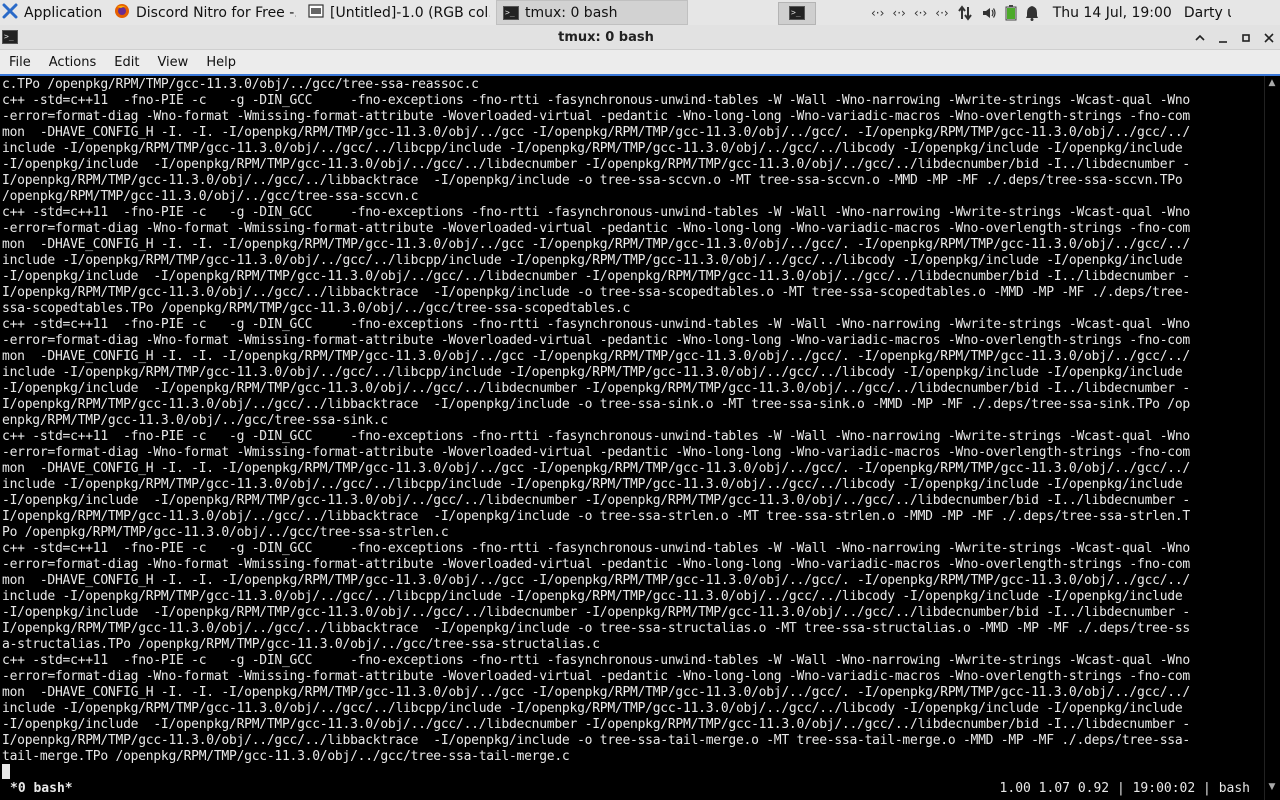  I want to click on transfer-icon, so click(965, 12).